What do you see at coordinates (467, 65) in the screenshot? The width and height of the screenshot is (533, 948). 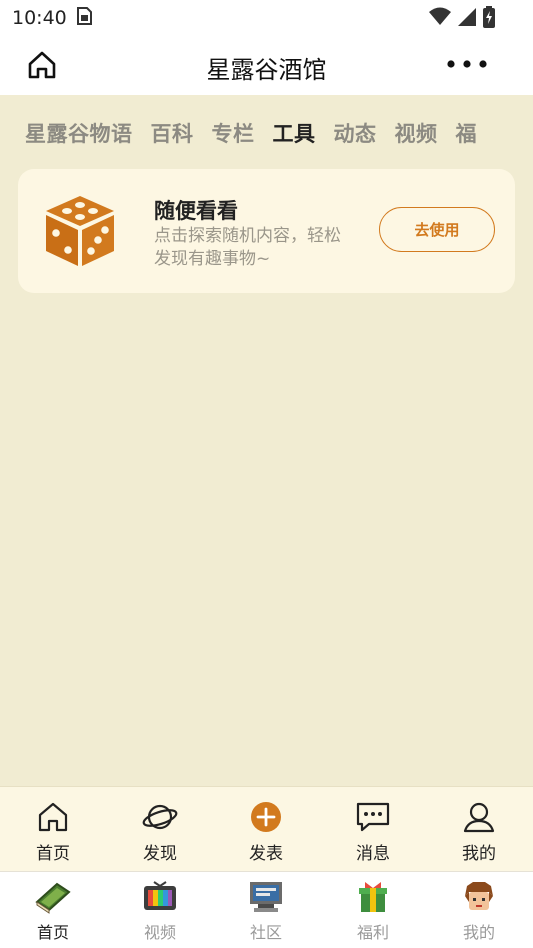 I see `more-icon` at bounding box center [467, 65].